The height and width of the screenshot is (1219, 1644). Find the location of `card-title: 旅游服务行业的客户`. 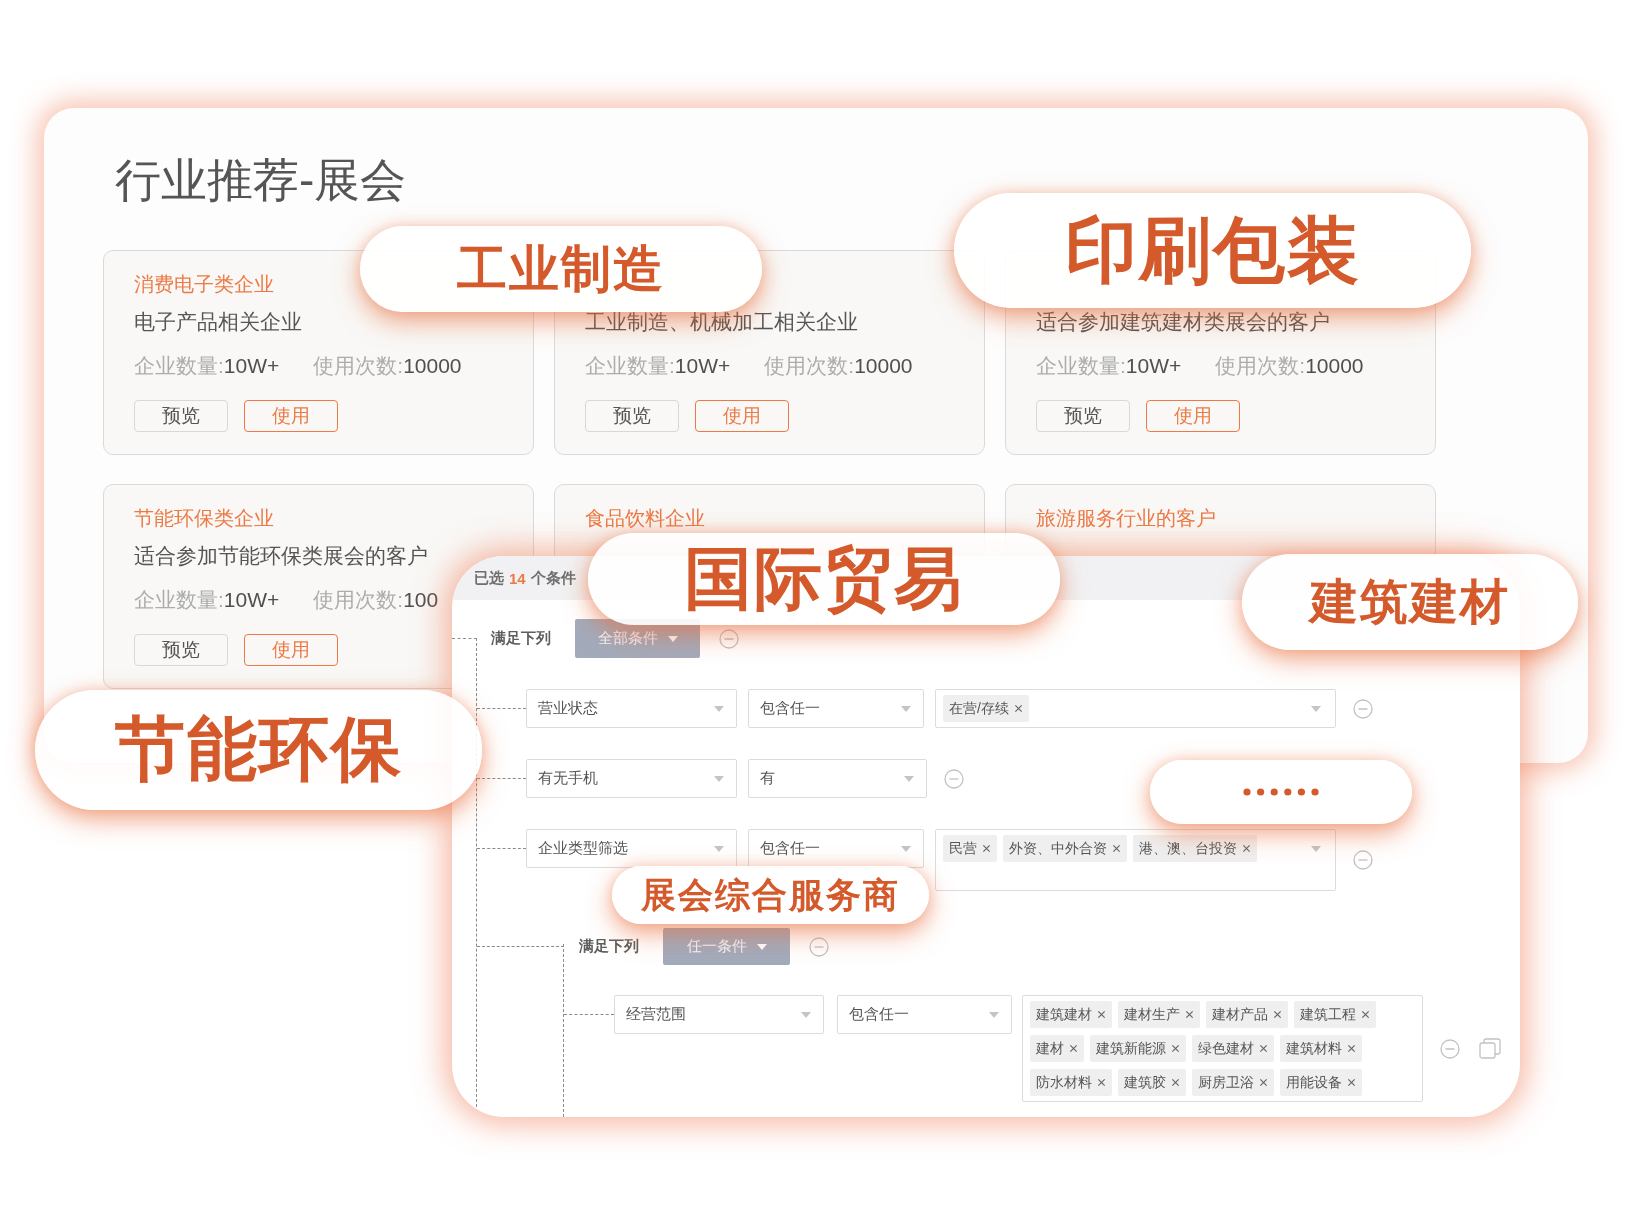

card-title: 旅游服务行业的客户 is located at coordinates (1126, 518).